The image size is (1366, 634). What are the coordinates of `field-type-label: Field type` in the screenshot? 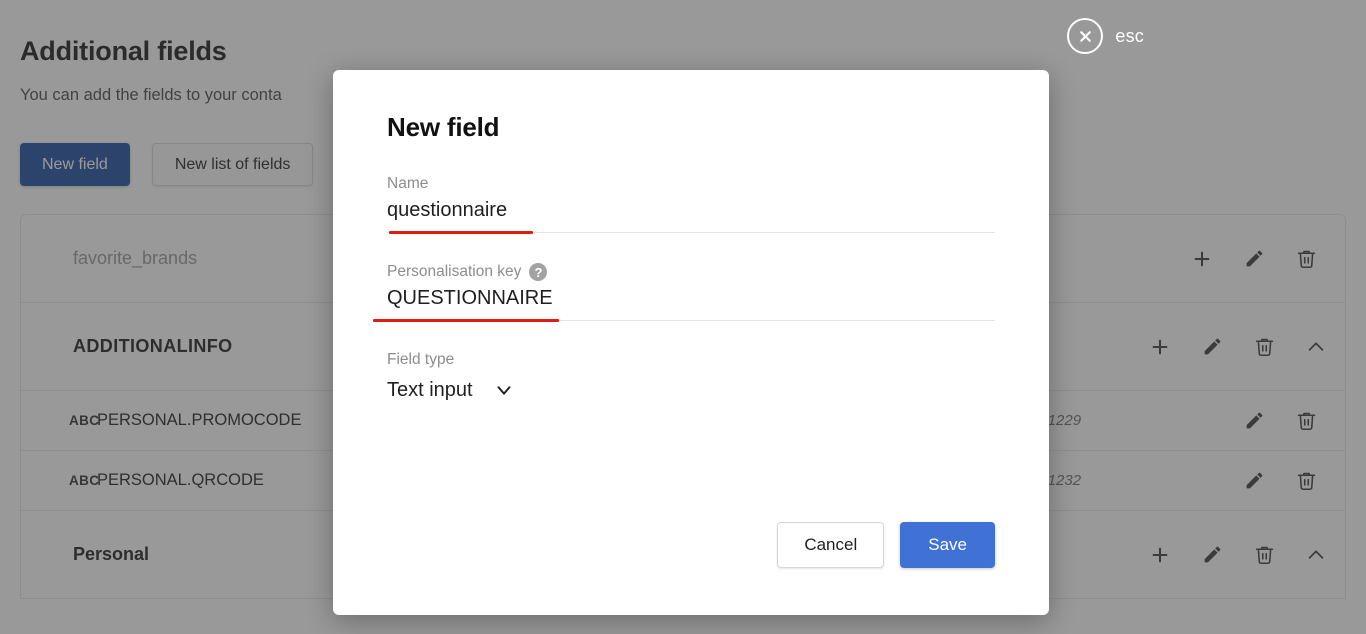 It's located at (421, 359).